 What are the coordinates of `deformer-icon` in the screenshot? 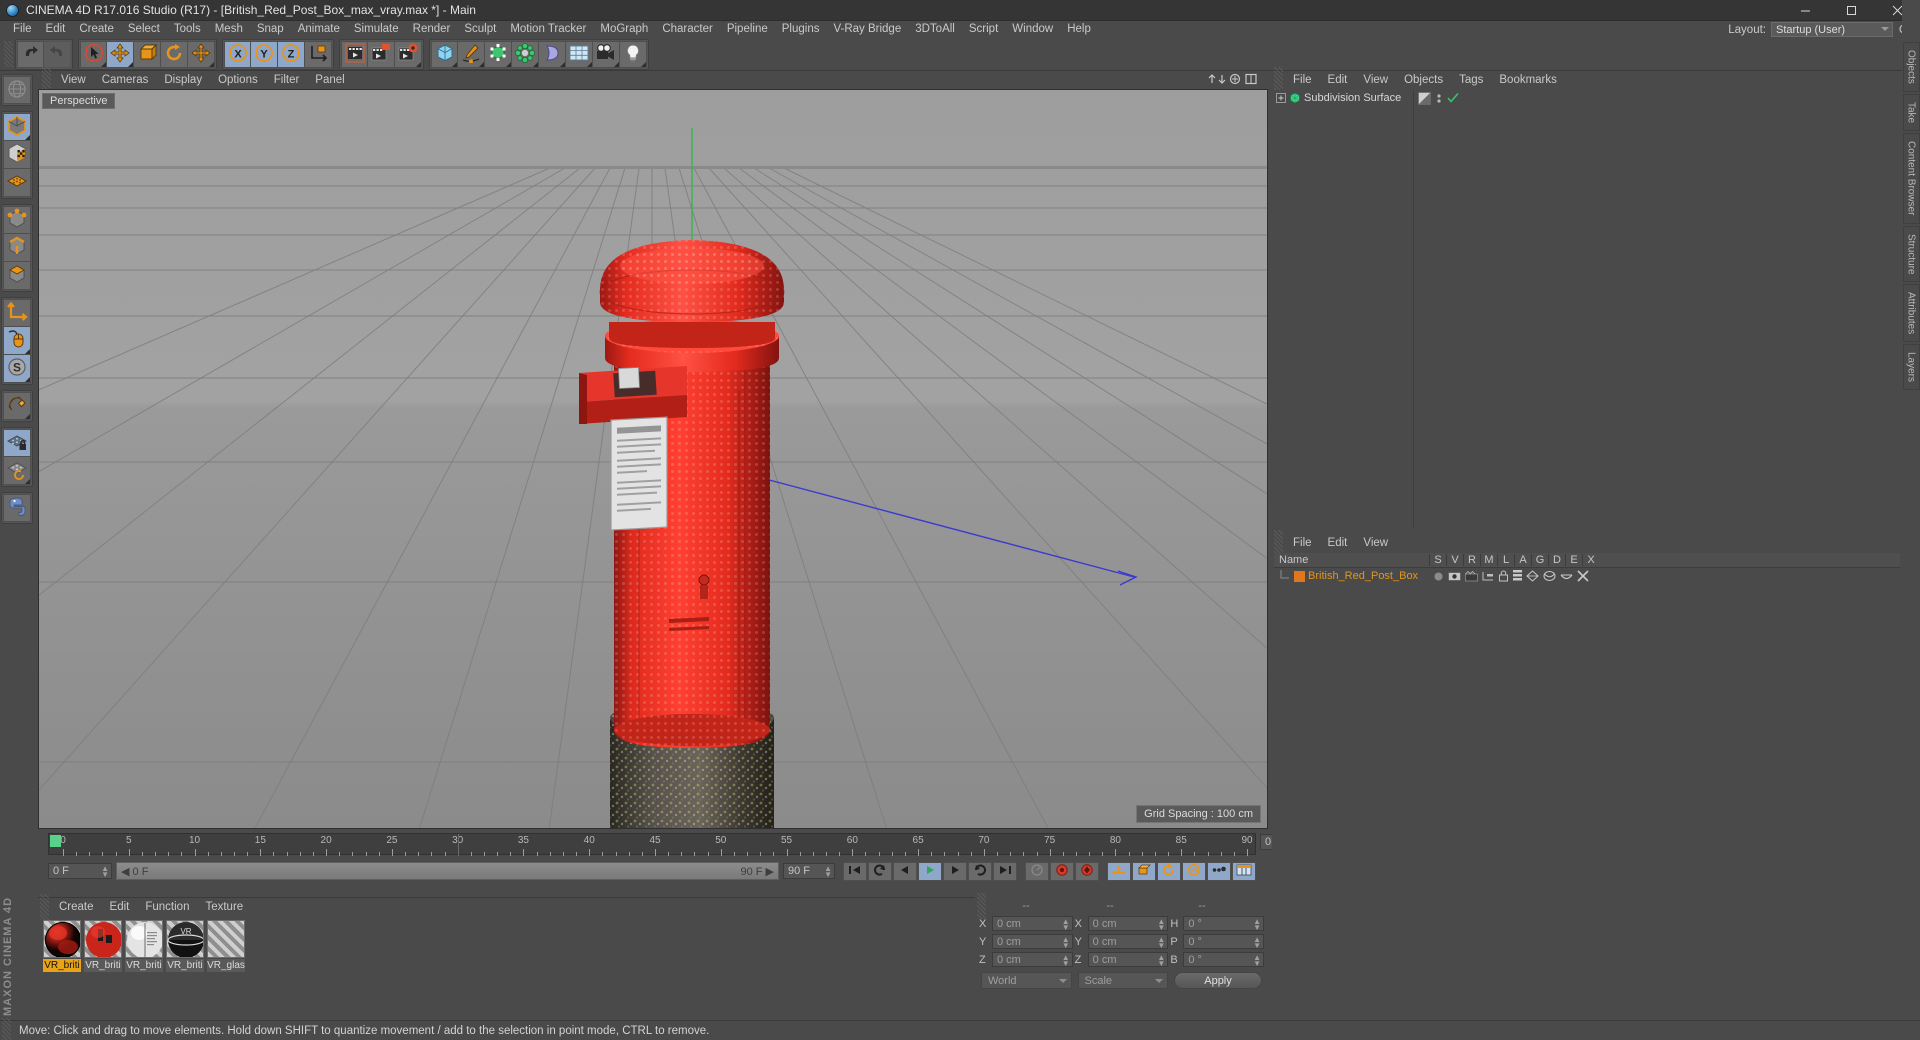 It's located at (1549, 576).